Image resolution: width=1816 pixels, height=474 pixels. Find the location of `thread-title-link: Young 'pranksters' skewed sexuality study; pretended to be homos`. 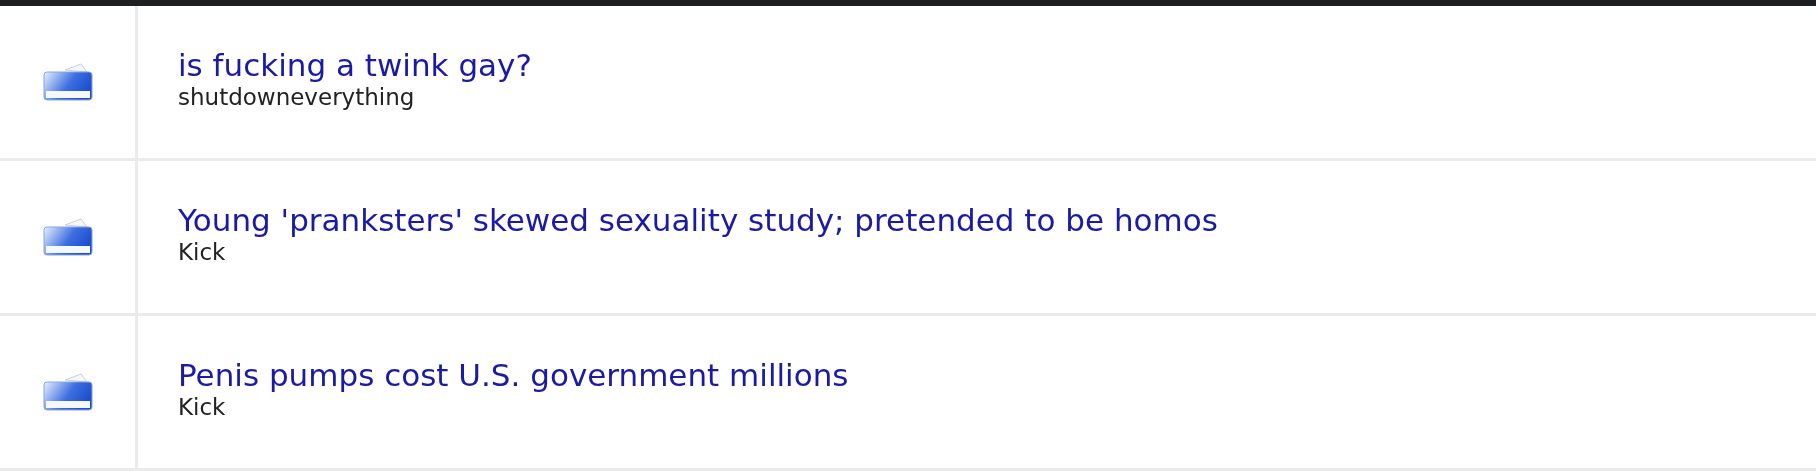

thread-title-link: Young 'pranksters' skewed sexuality study; pretended to be homos is located at coordinates (698, 220).